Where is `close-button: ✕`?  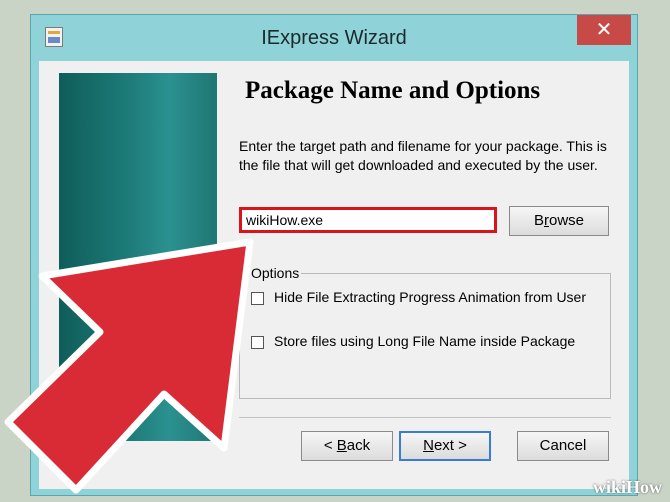
close-button: ✕ is located at coordinates (604, 30).